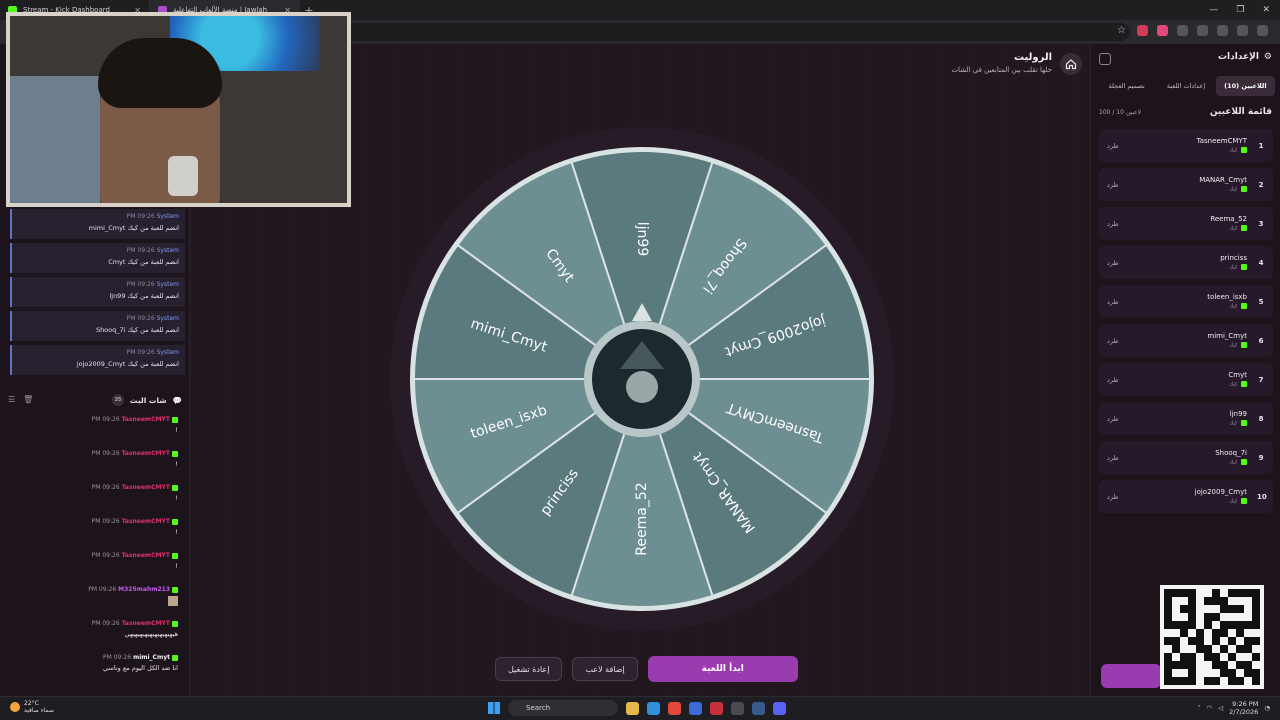 The height and width of the screenshot is (720, 1280). I want to click on kick-badge-icon, so click(1244, 462).